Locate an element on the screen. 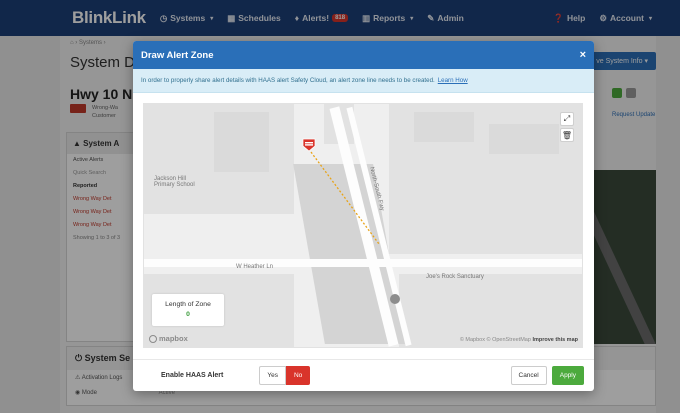 This screenshot has height=413, width=680. attribution-text: © Mapbox © OpenStreetMap is located at coordinates (495, 340).